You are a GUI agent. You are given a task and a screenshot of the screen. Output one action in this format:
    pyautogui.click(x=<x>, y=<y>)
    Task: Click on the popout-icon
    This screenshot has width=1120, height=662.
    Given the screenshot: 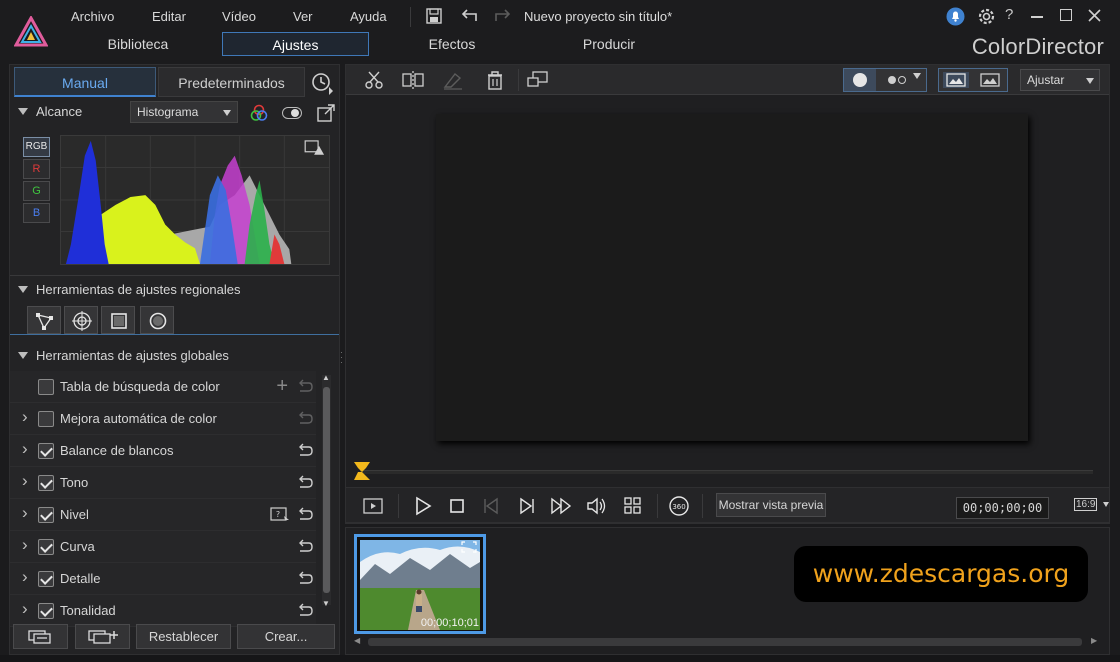 What is the action you would take?
    pyautogui.click(x=326, y=113)
    